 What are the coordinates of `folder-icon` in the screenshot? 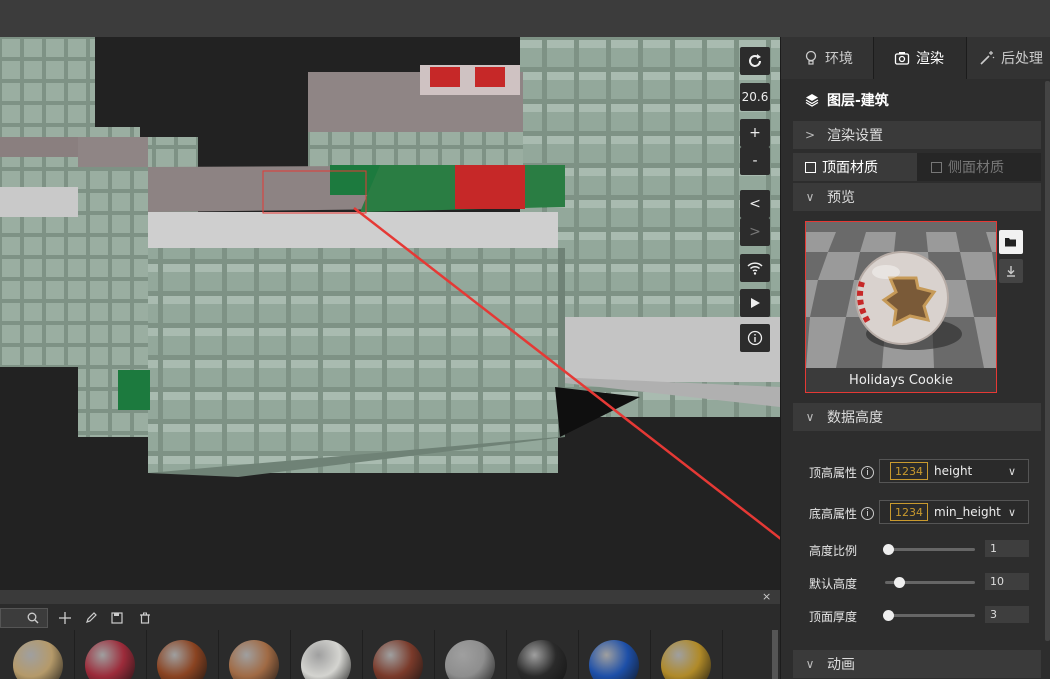 It's located at (1010, 242).